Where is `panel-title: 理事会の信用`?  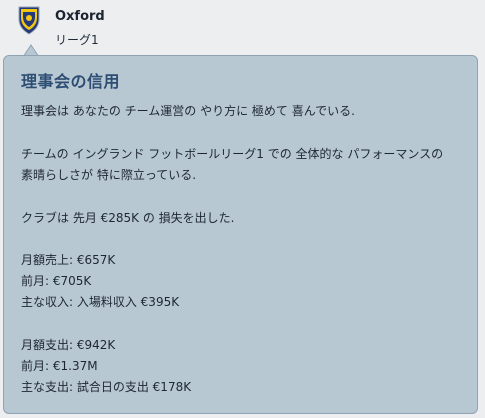 panel-title: 理事会の信用 is located at coordinates (71, 81).